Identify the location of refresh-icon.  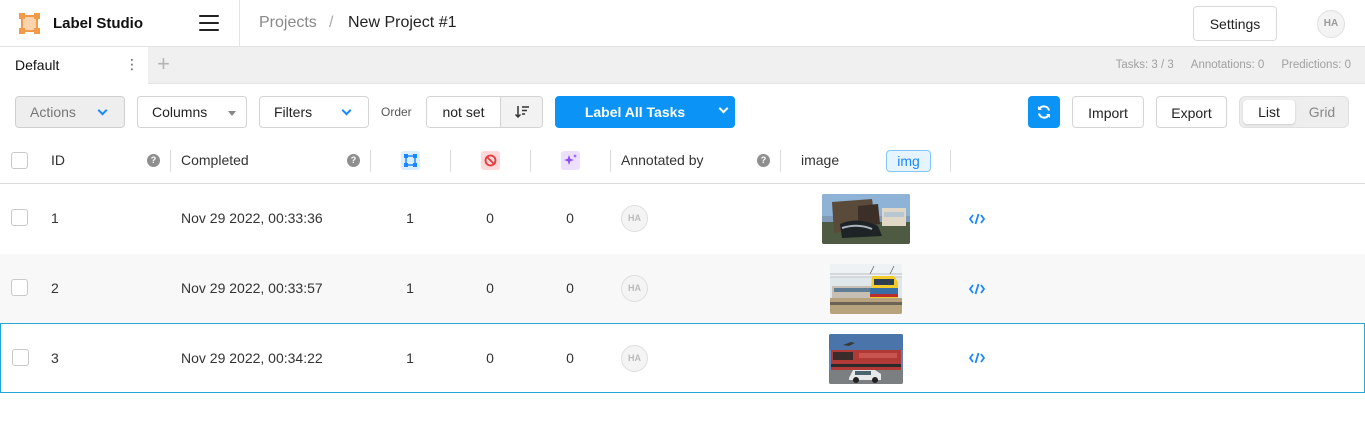
(1044, 112).